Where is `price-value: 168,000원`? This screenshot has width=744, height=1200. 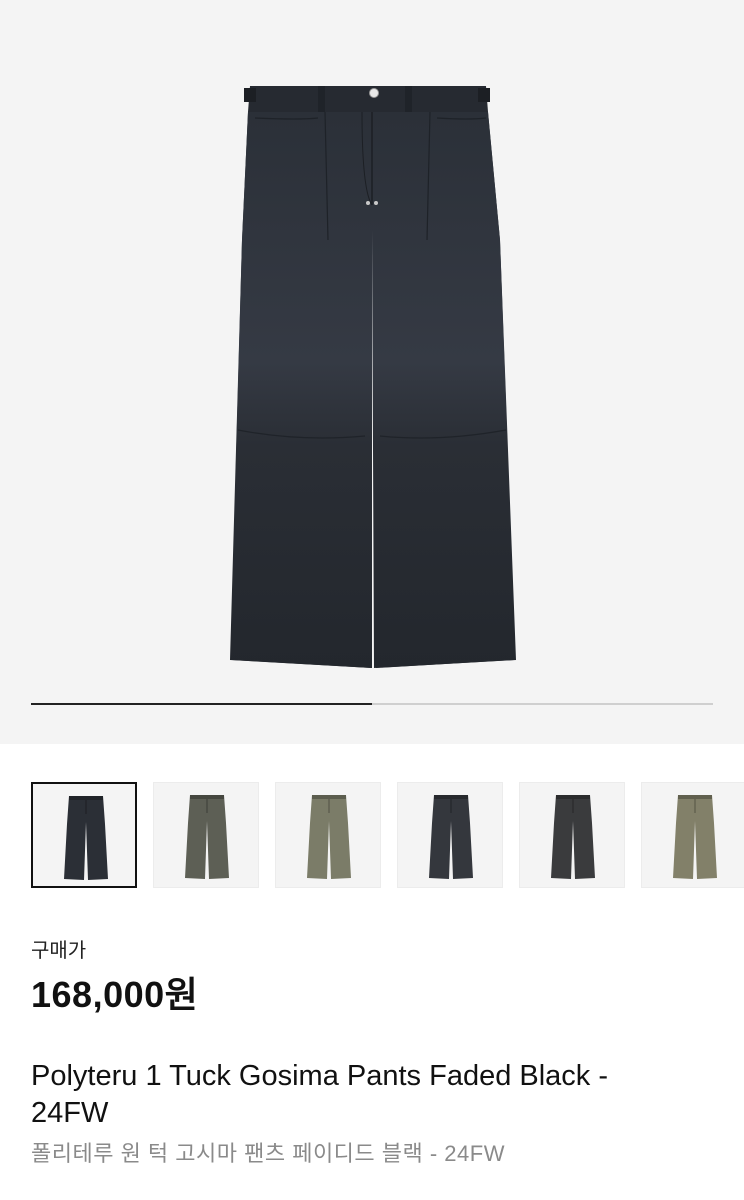 price-value: 168,000원 is located at coordinates (115, 994).